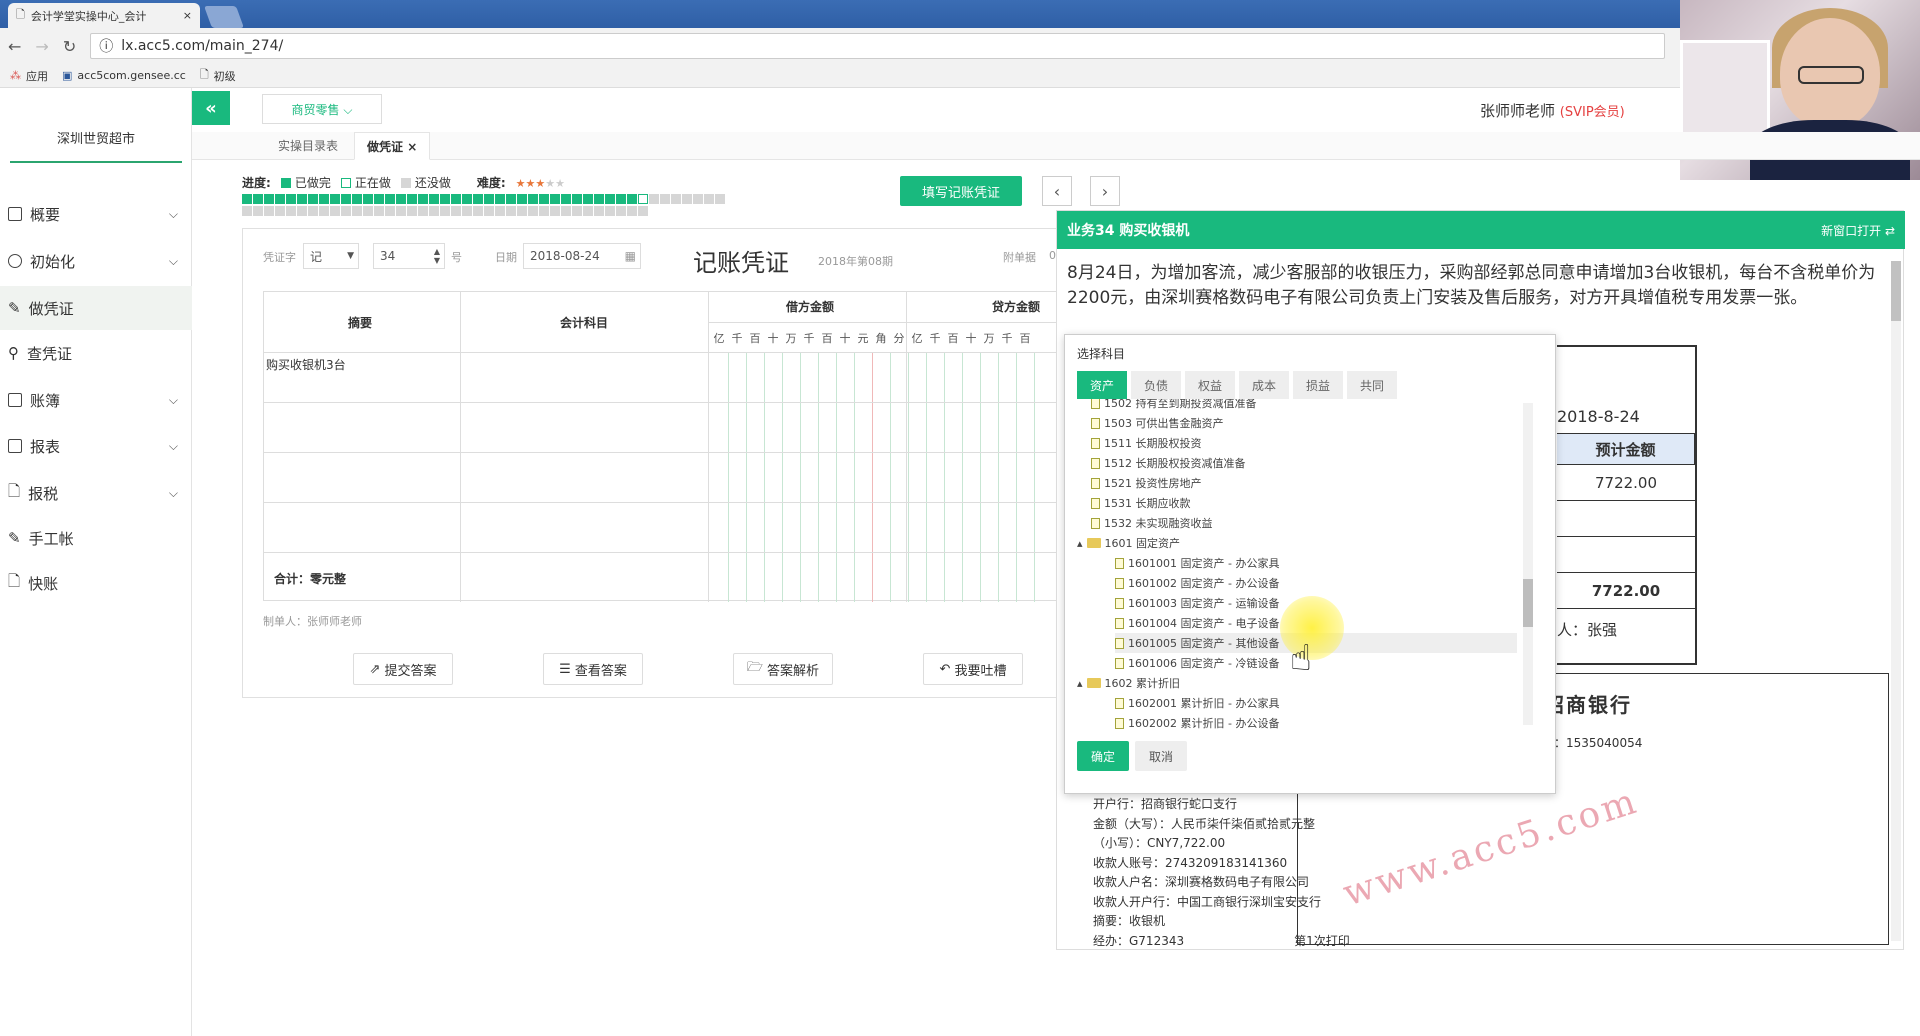 This screenshot has width=1920, height=1036. I want to click on sidebar-item-make-voucher: ✎ 做凭证, so click(96, 308).